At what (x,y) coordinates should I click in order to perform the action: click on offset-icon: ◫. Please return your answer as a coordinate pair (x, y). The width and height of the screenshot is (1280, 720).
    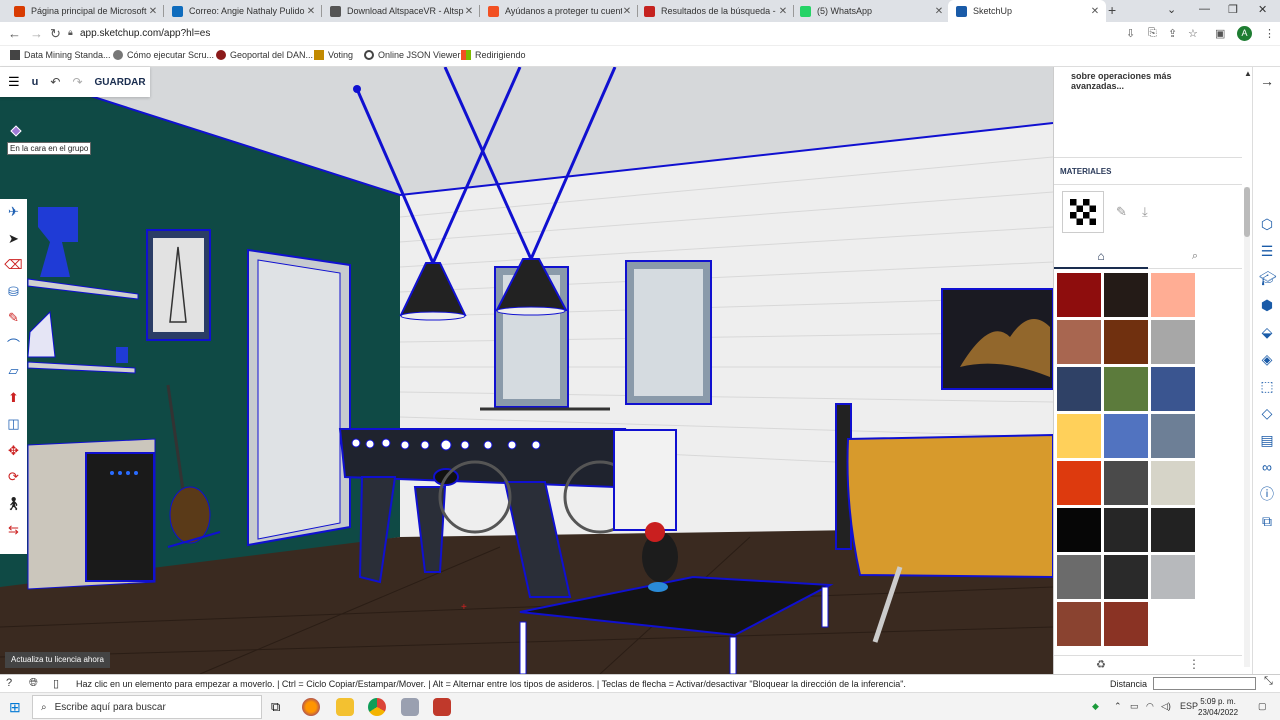
    Looking at the image, I should click on (13, 424).